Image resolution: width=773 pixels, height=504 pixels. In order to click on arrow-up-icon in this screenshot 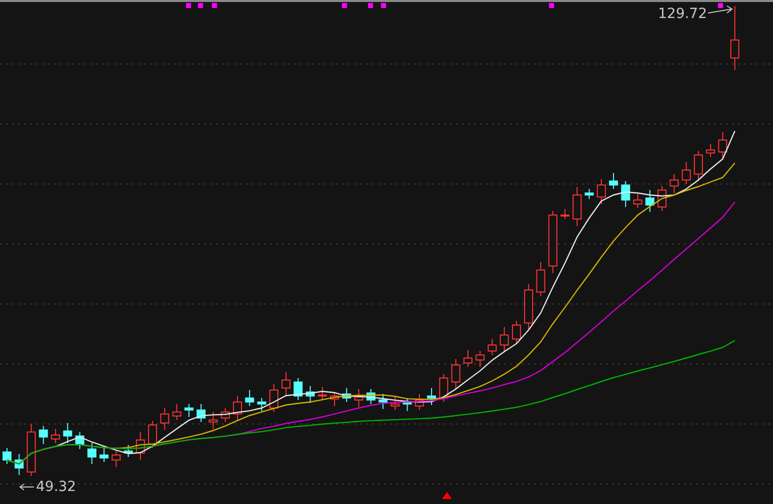, I will do `click(447, 495)`.